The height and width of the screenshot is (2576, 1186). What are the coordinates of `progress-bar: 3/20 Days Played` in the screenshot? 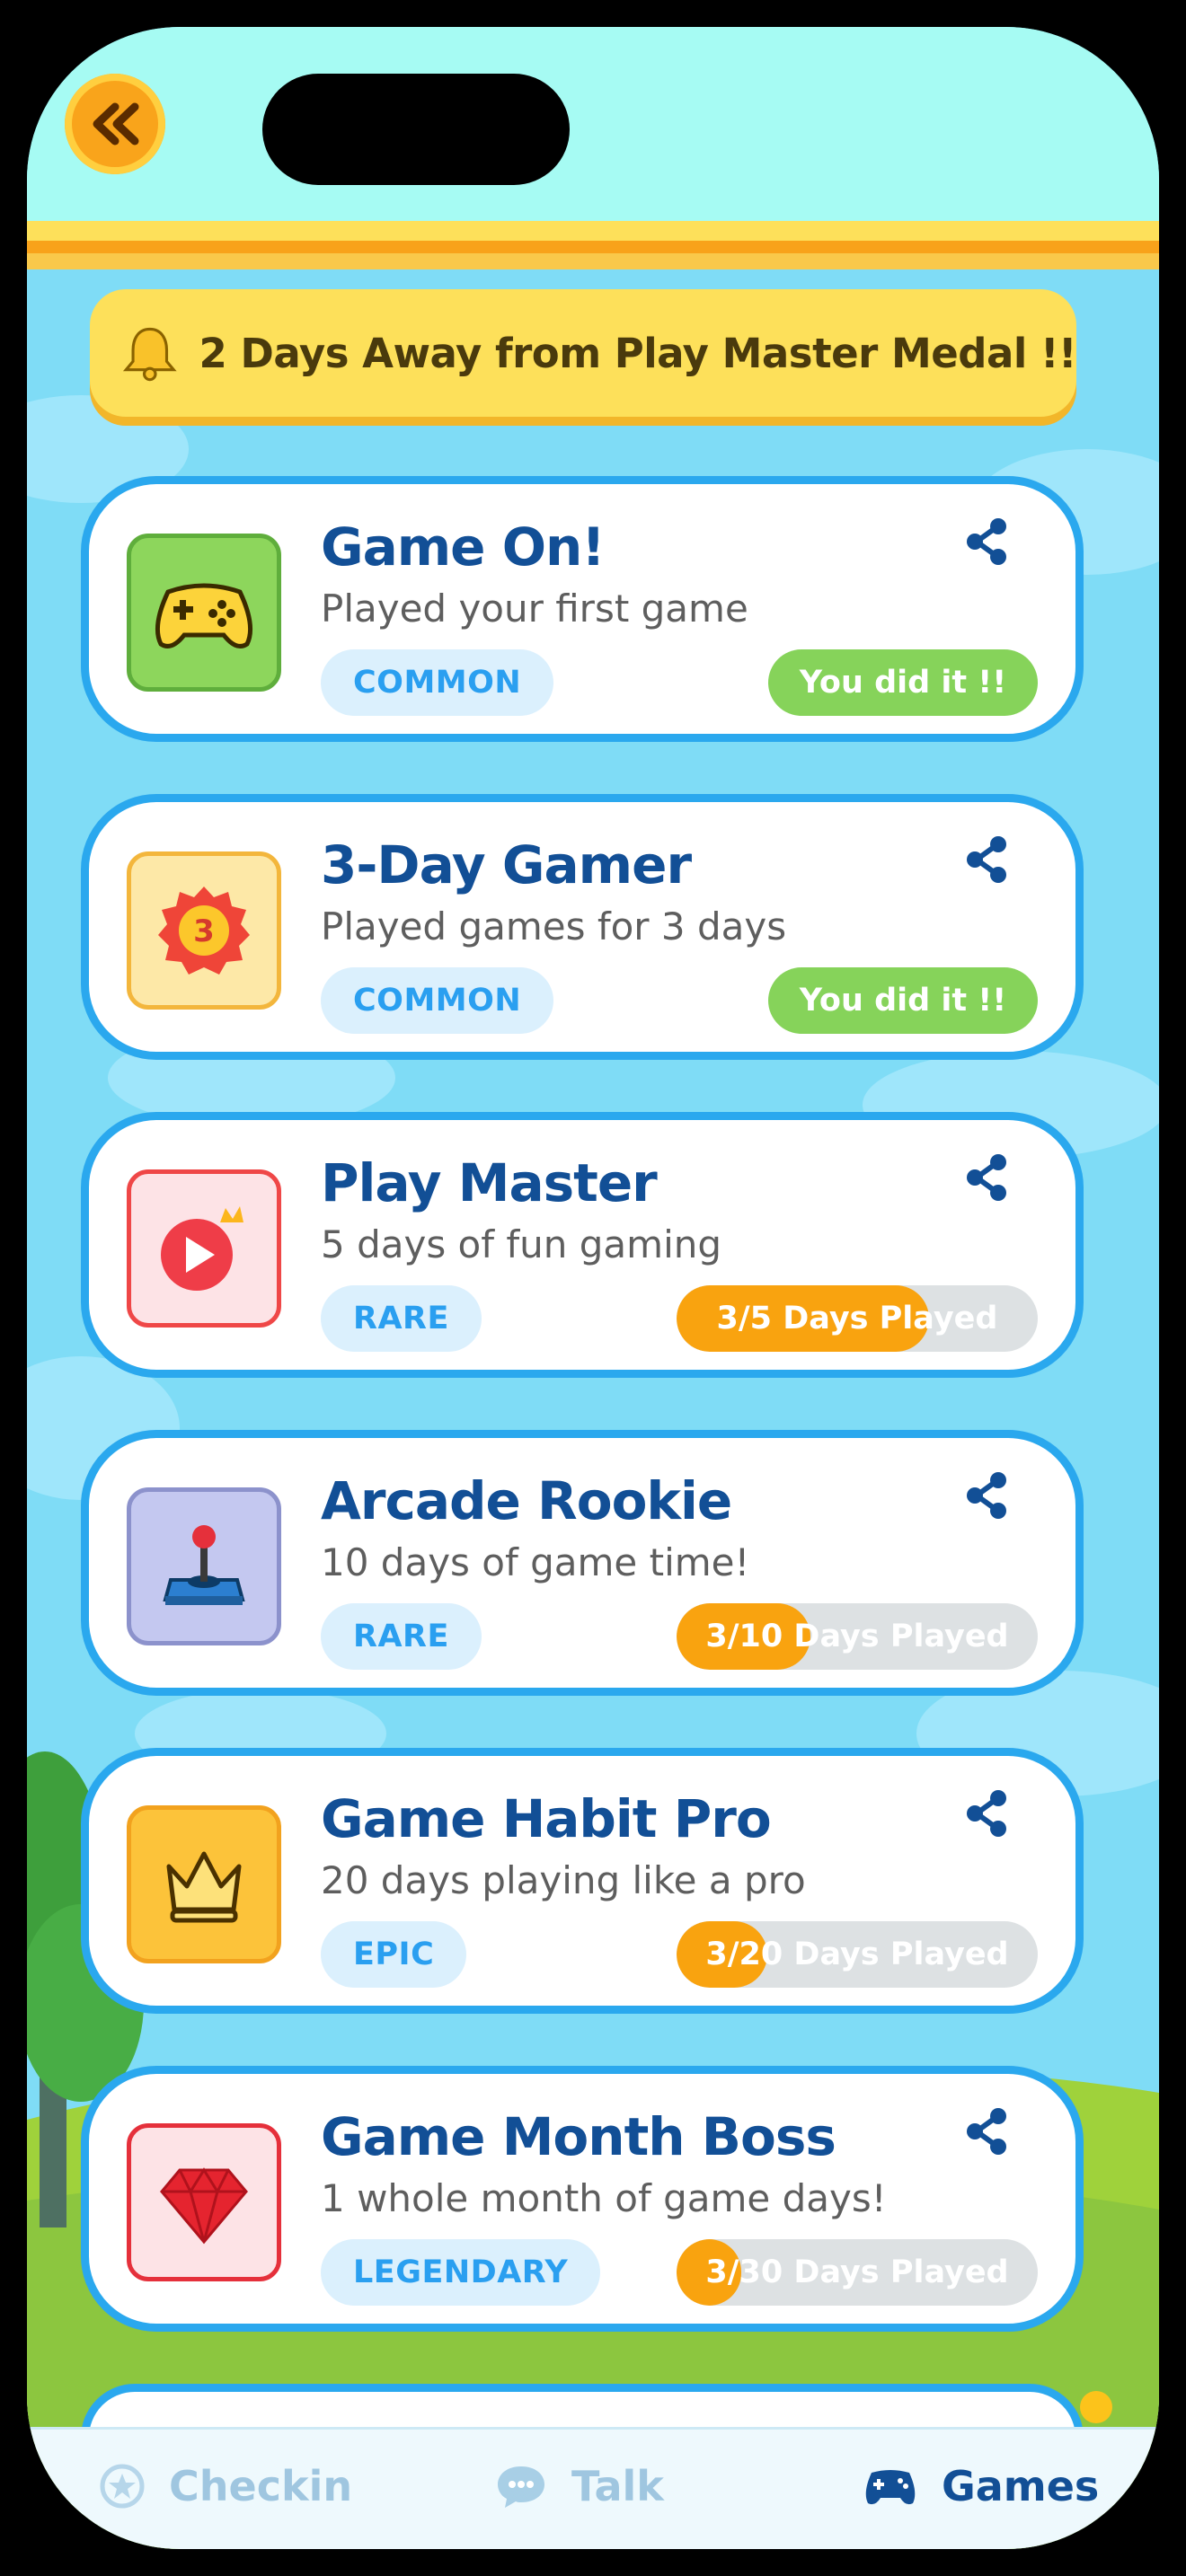 It's located at (857, 1954).